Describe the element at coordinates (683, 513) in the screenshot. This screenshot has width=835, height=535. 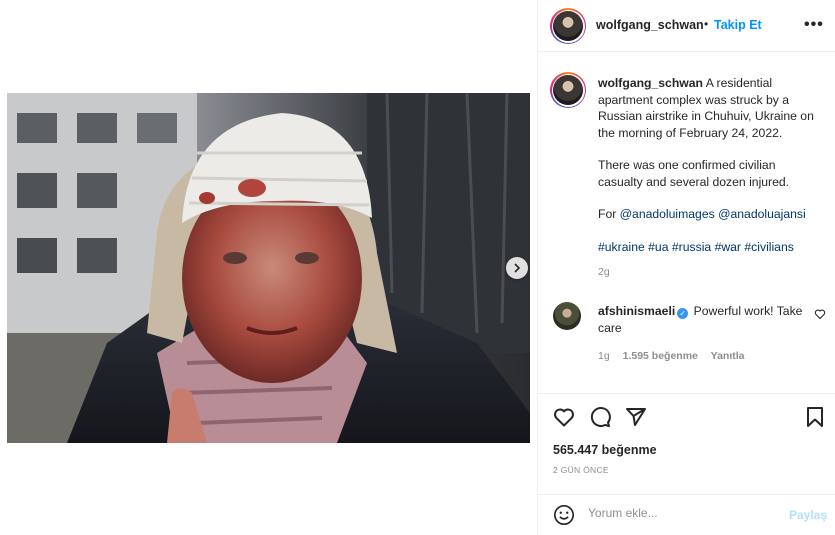
I see `comment-input` at that location.